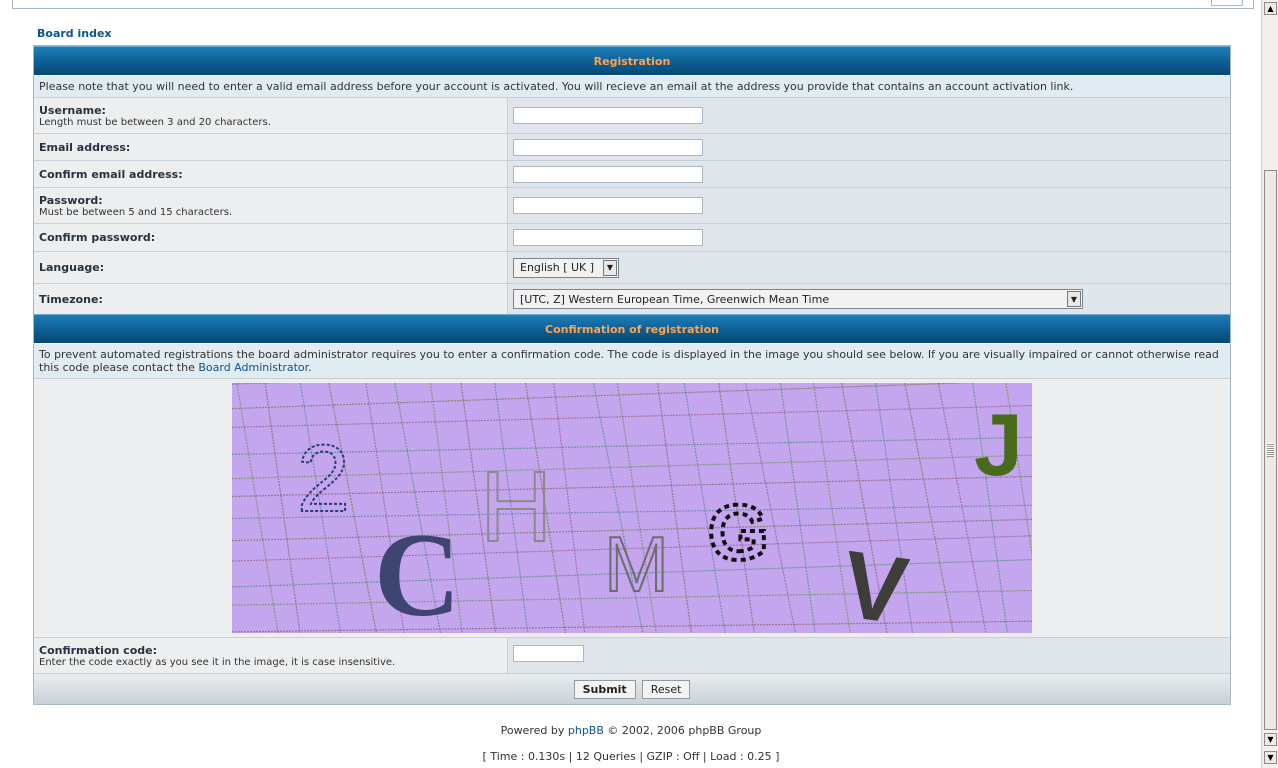 Image resolution: width=1278 pixels, height=768 pixels. I want to click on language-field-cell: English [ UK ] ▼, so click(869, 267).